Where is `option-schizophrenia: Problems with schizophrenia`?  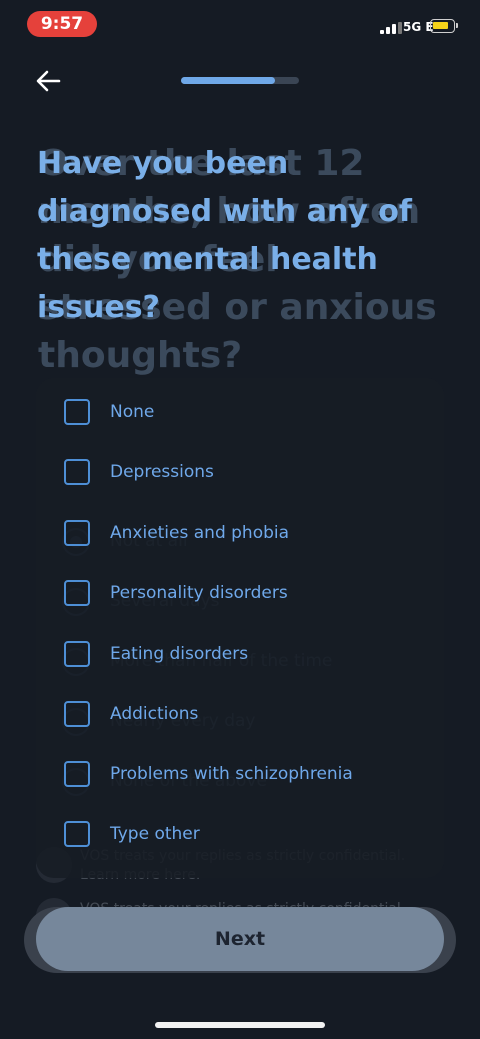 option-schizophrenia: Problems with schizophrenia is located at coordinates (240, 774).